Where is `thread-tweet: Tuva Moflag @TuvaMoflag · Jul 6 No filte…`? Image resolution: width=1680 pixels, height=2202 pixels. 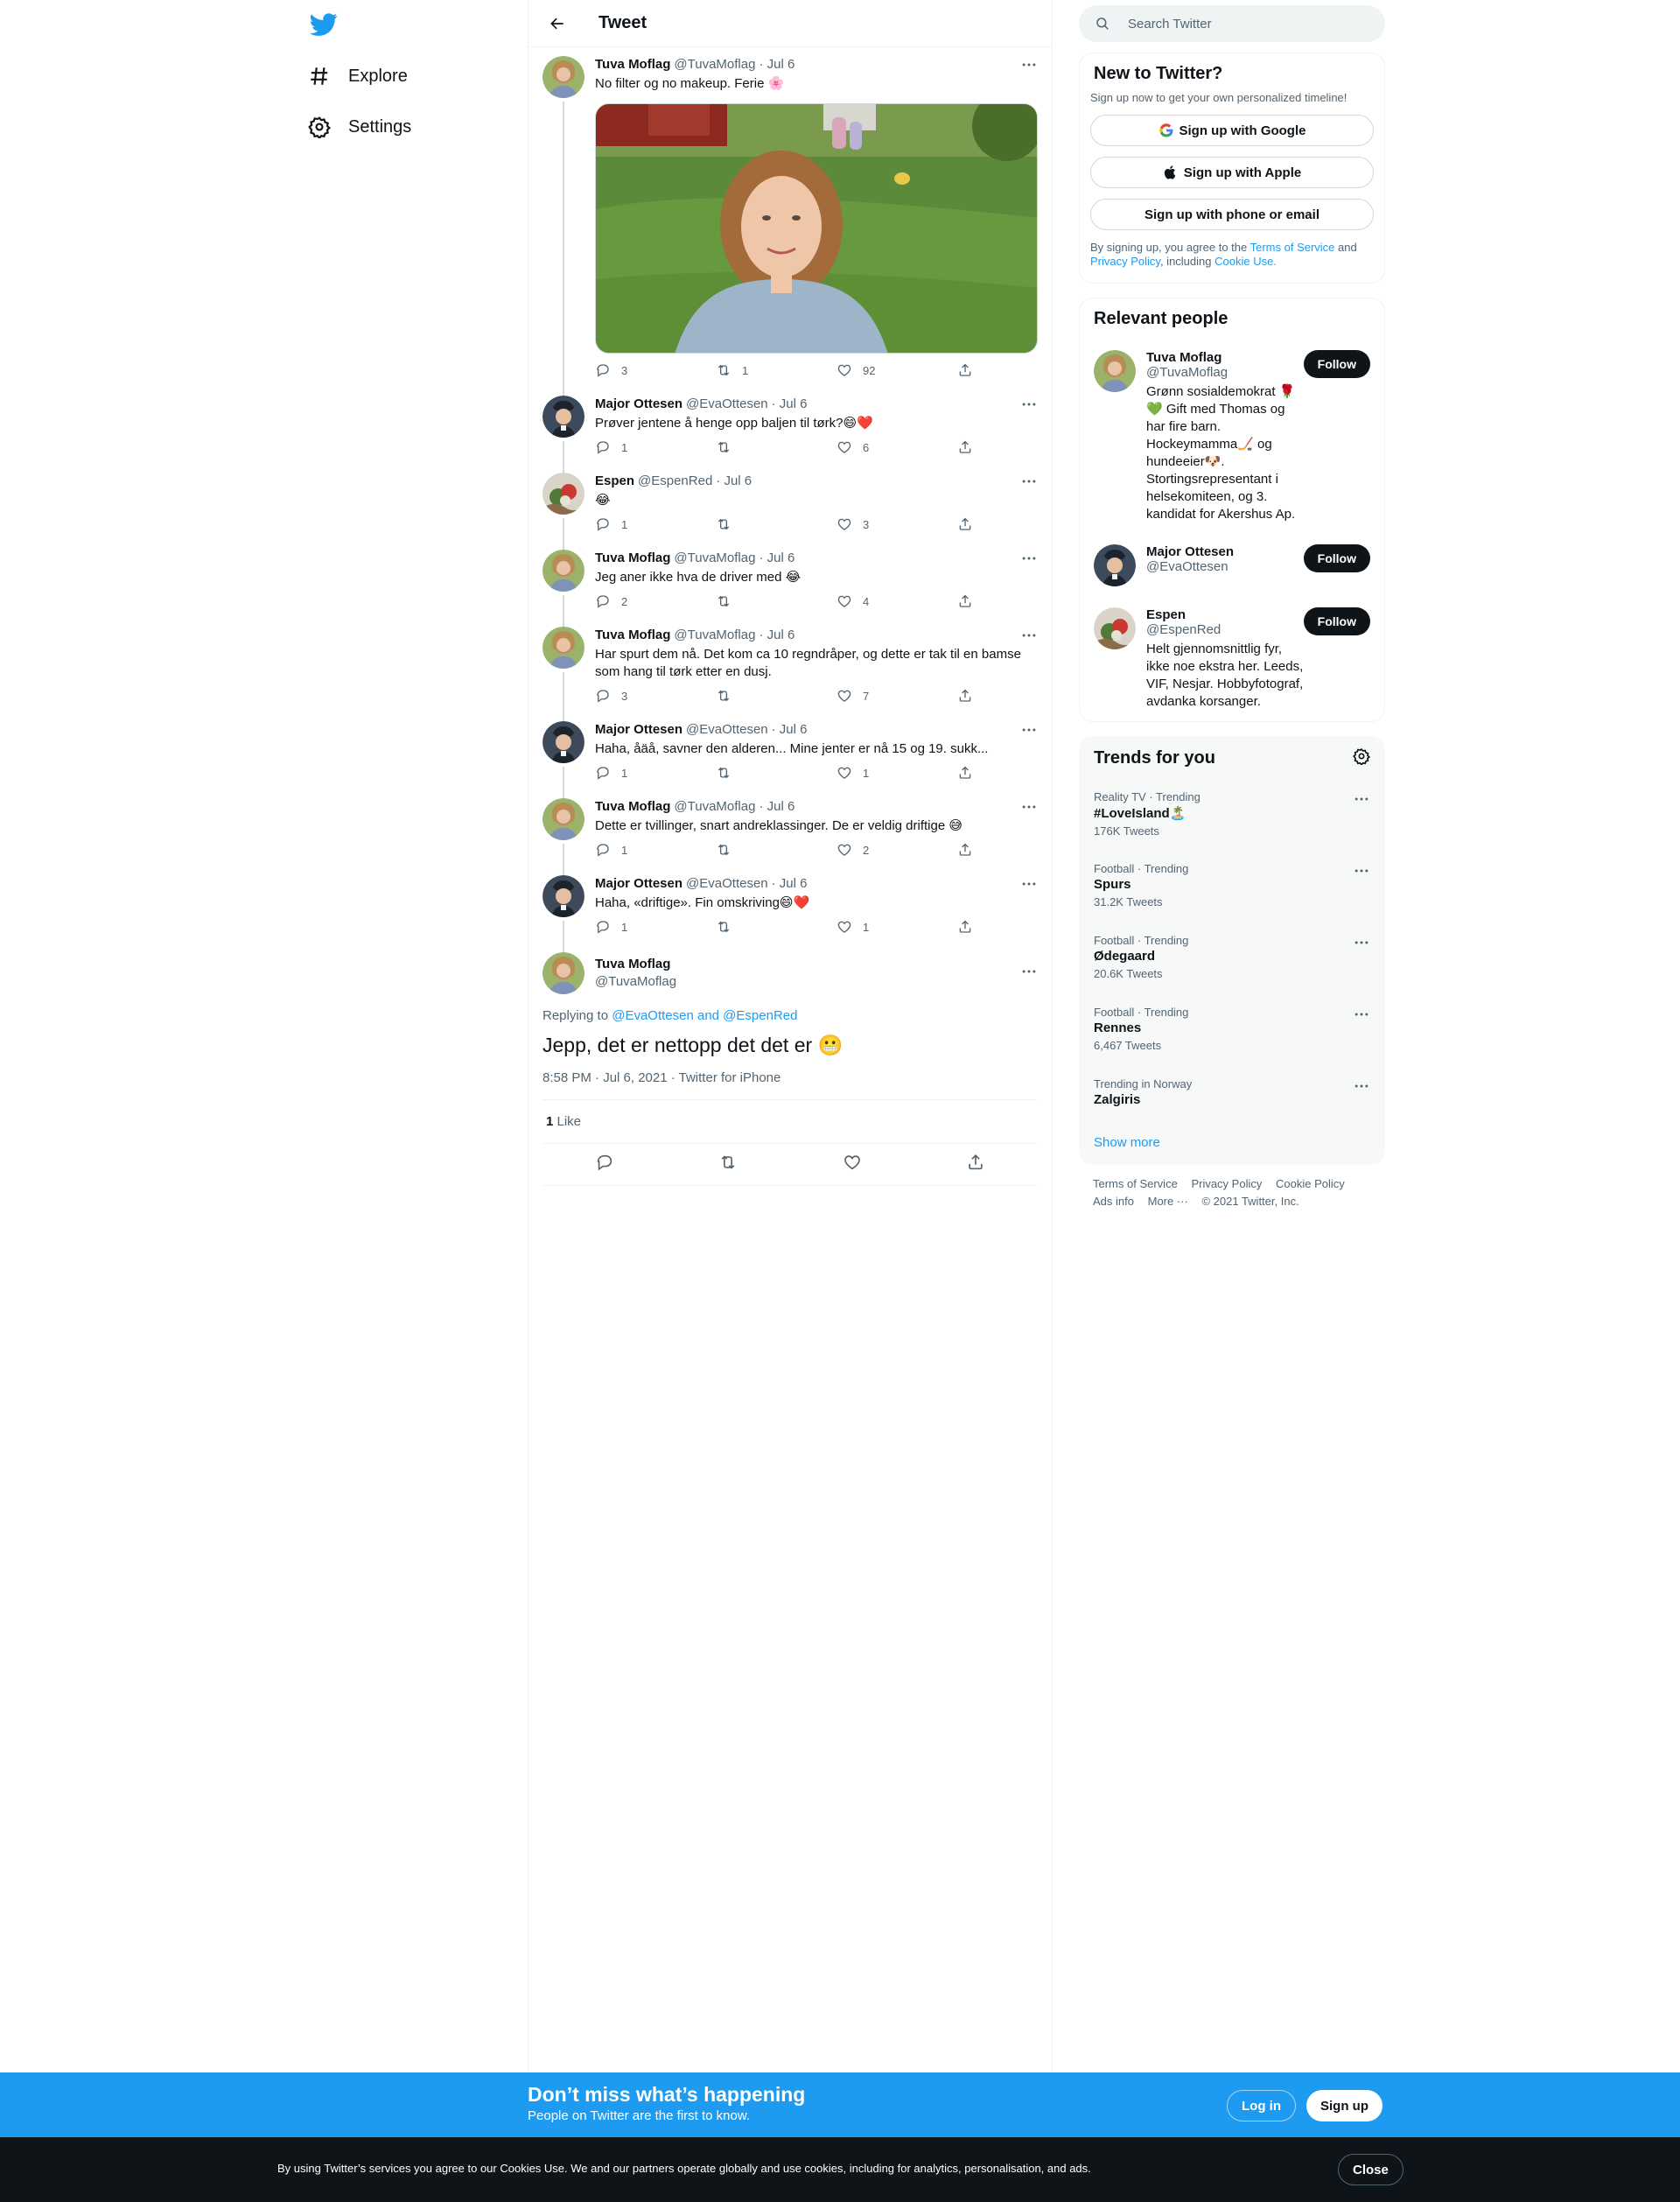 thread-tweet: Tuva Moflag @TuvaMoflag · Jul 6 No filte… is located at coordinates (790, 221).